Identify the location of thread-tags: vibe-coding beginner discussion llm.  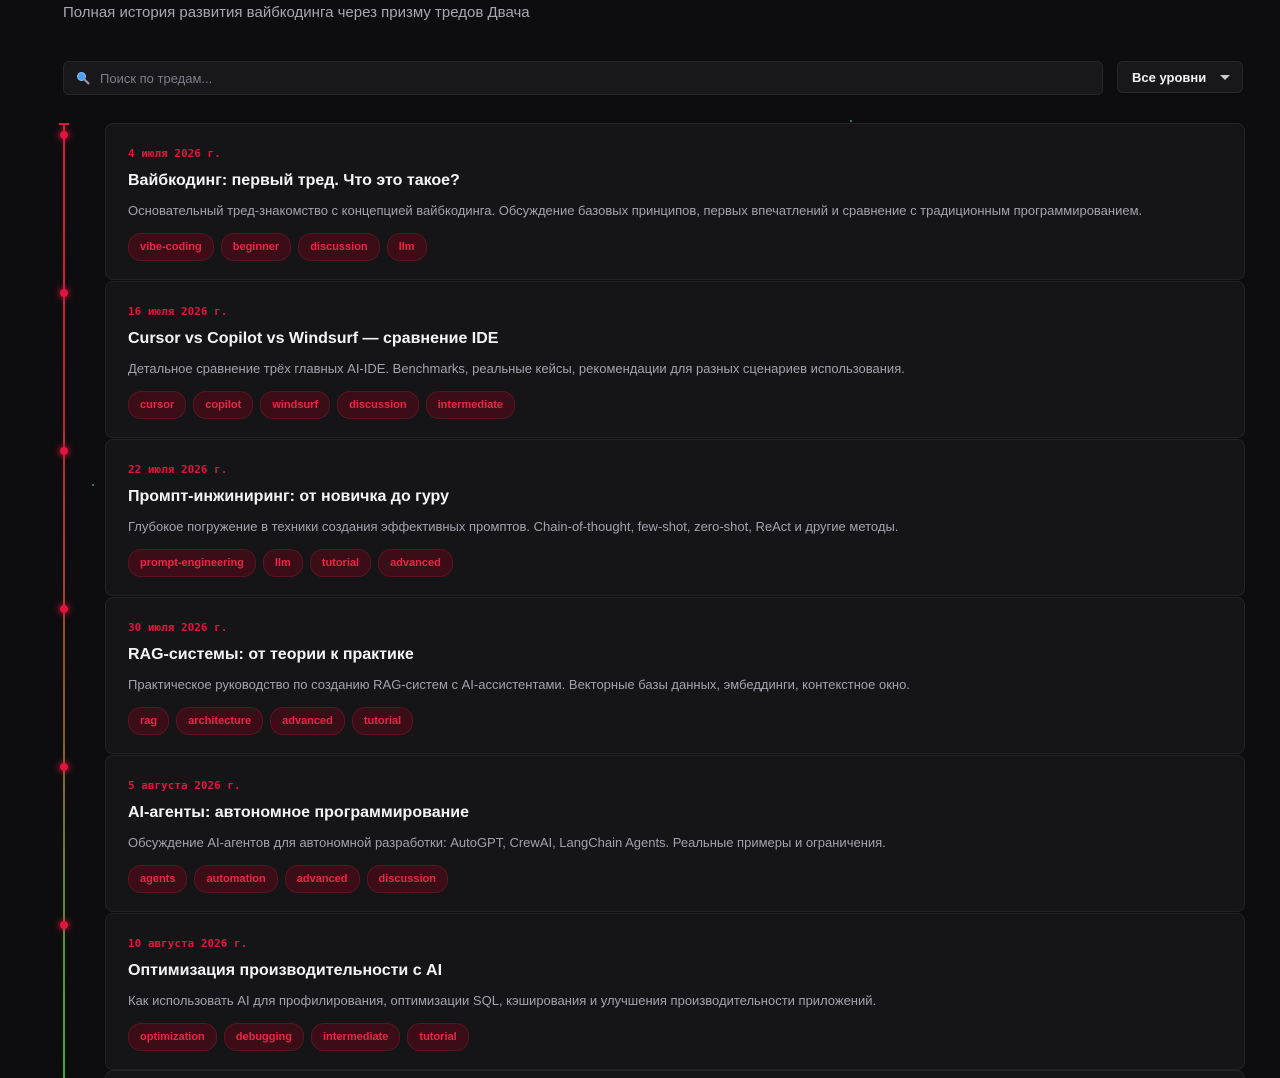
(277, 247).